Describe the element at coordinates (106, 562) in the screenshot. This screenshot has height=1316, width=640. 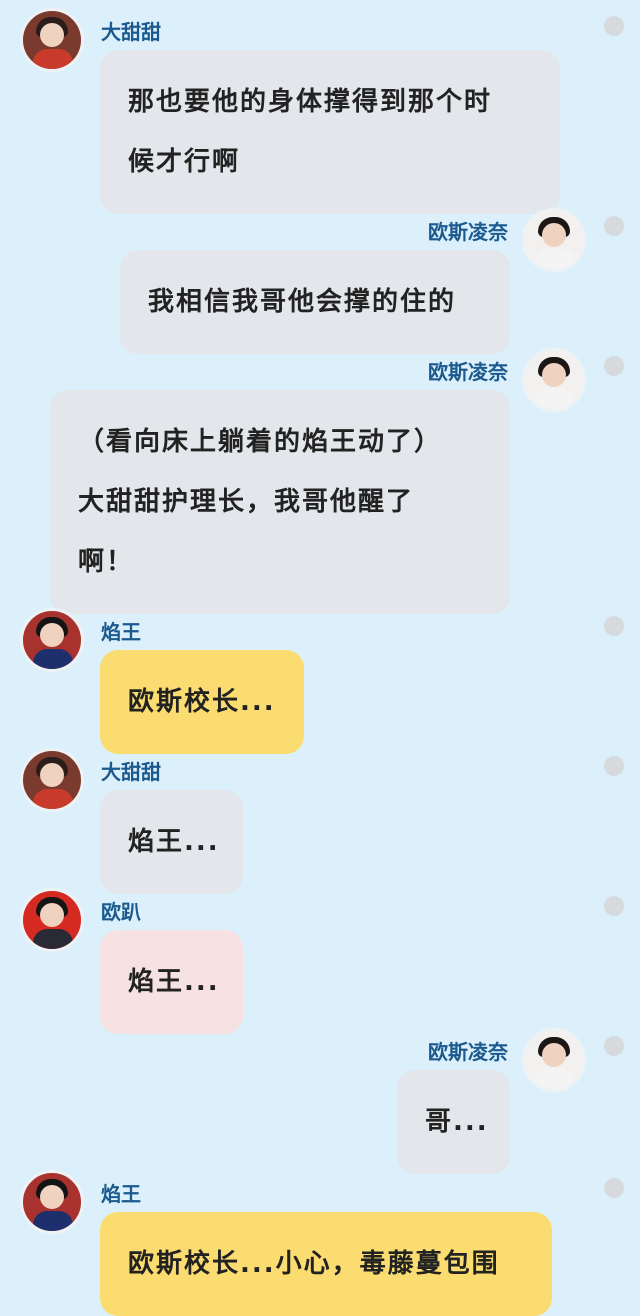
I see `message-text-line: 啊！` at that location.